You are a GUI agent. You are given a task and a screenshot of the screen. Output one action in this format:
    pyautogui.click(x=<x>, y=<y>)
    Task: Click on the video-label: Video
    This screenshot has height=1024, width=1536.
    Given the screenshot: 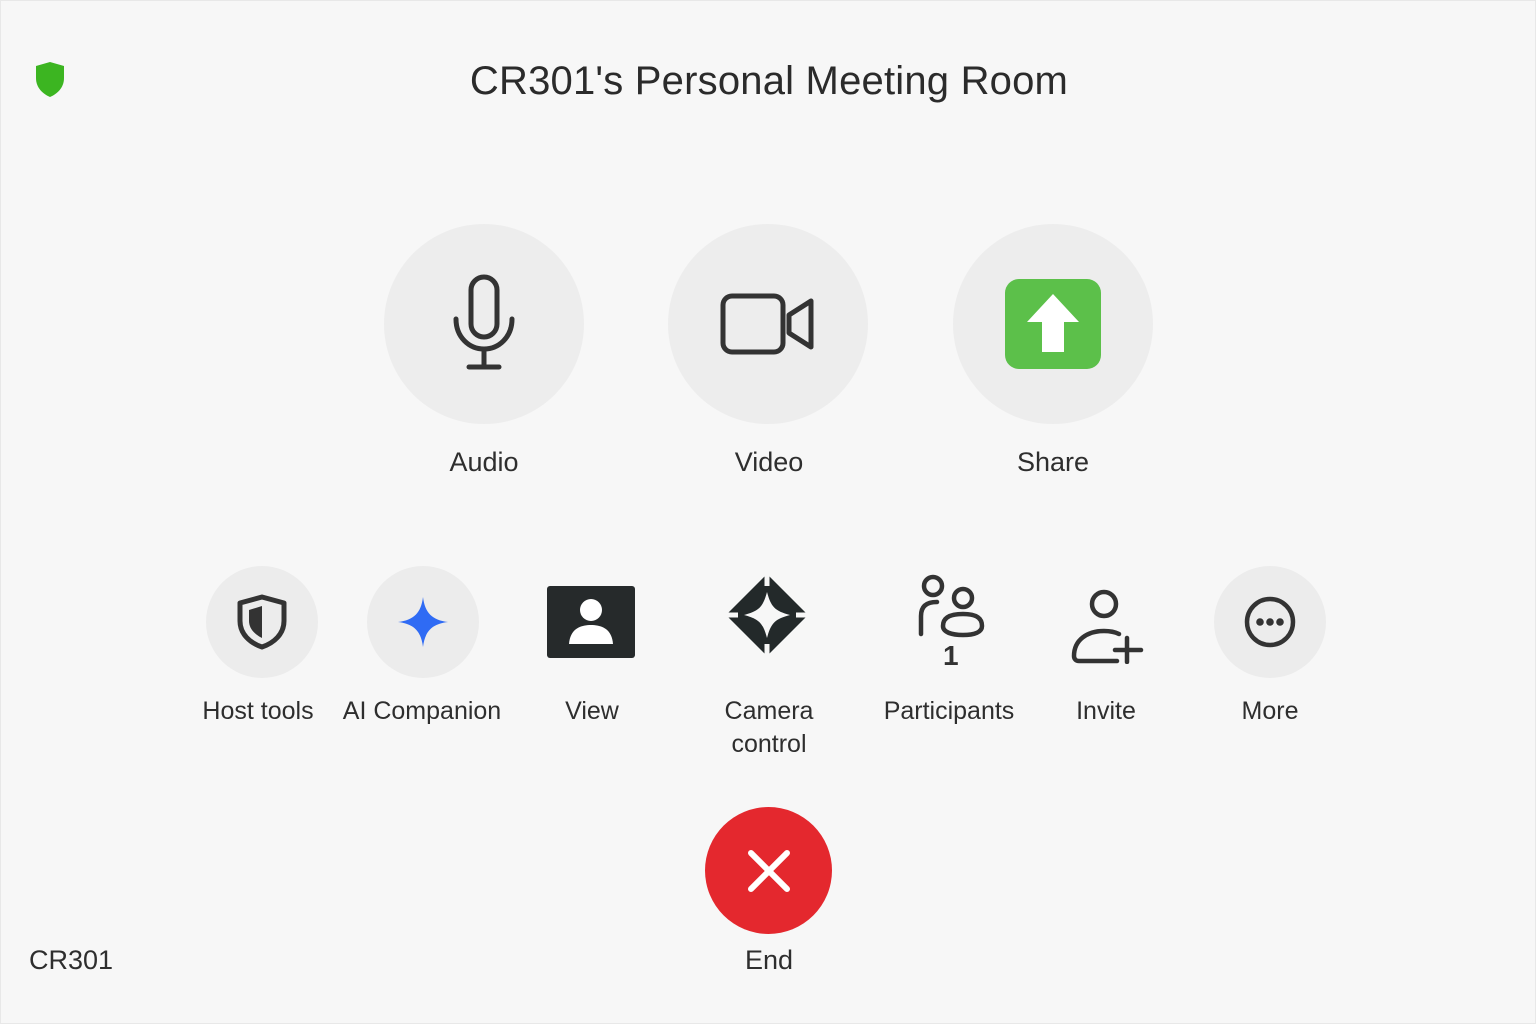 What is the action you would take?
    pyautogui.click(x=769, y=462)
    